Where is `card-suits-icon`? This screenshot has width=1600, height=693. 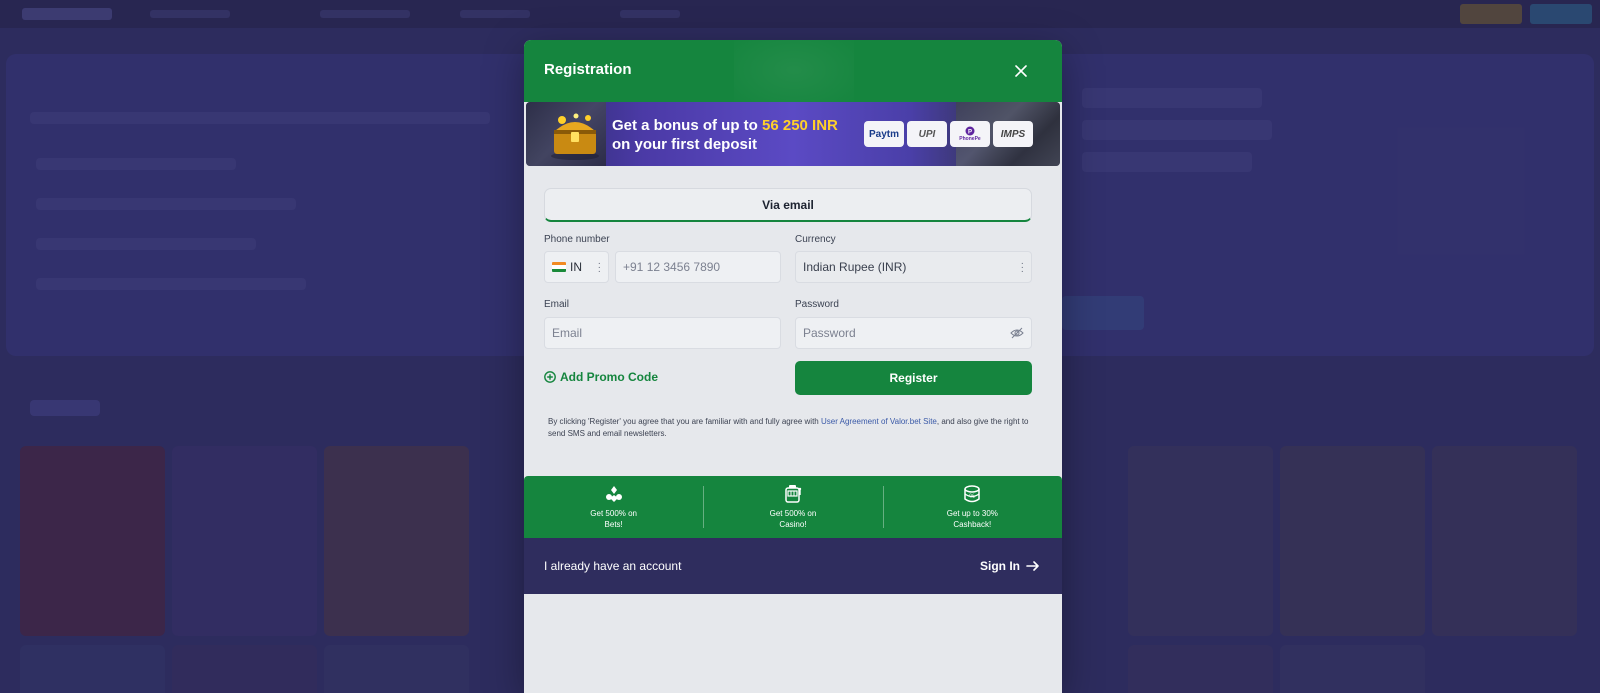
card-suits-icon is located at coordinates (614, 494).